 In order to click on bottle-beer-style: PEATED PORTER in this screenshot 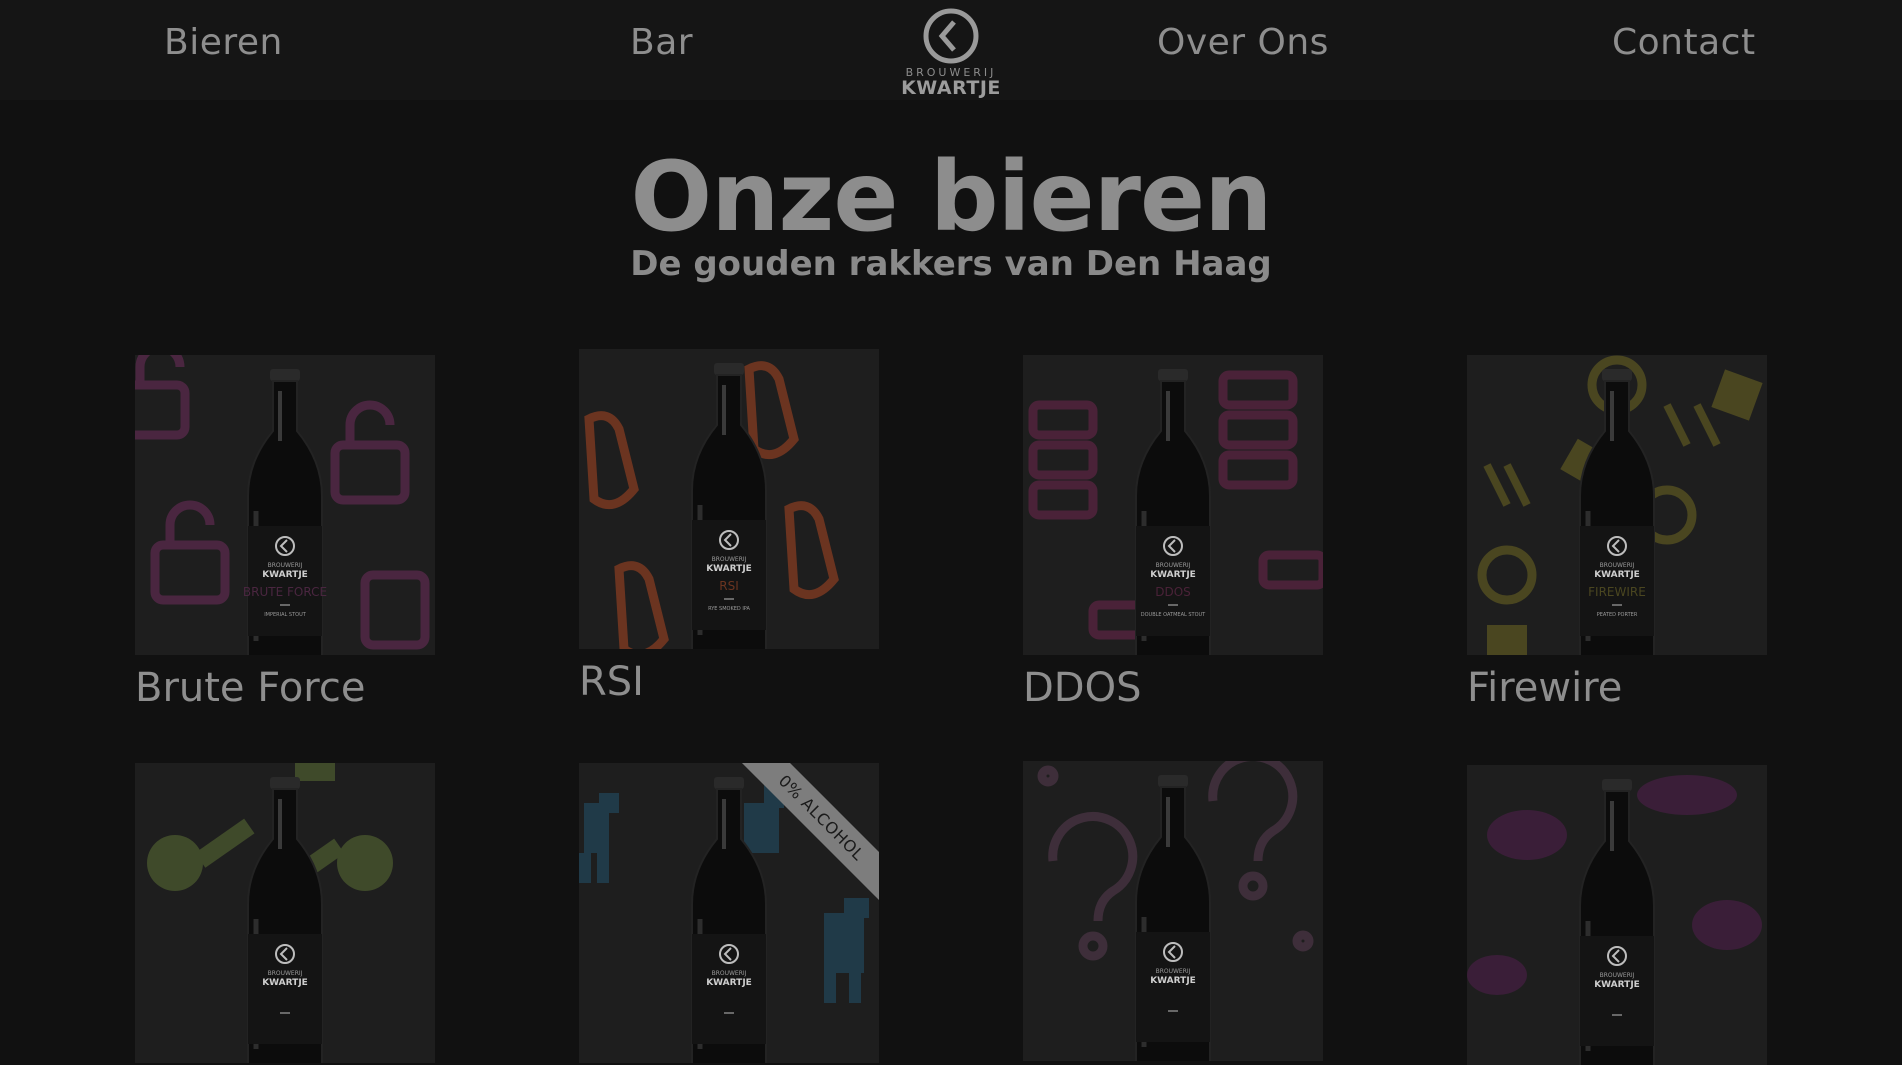, I will do `click(1617, 615)`.